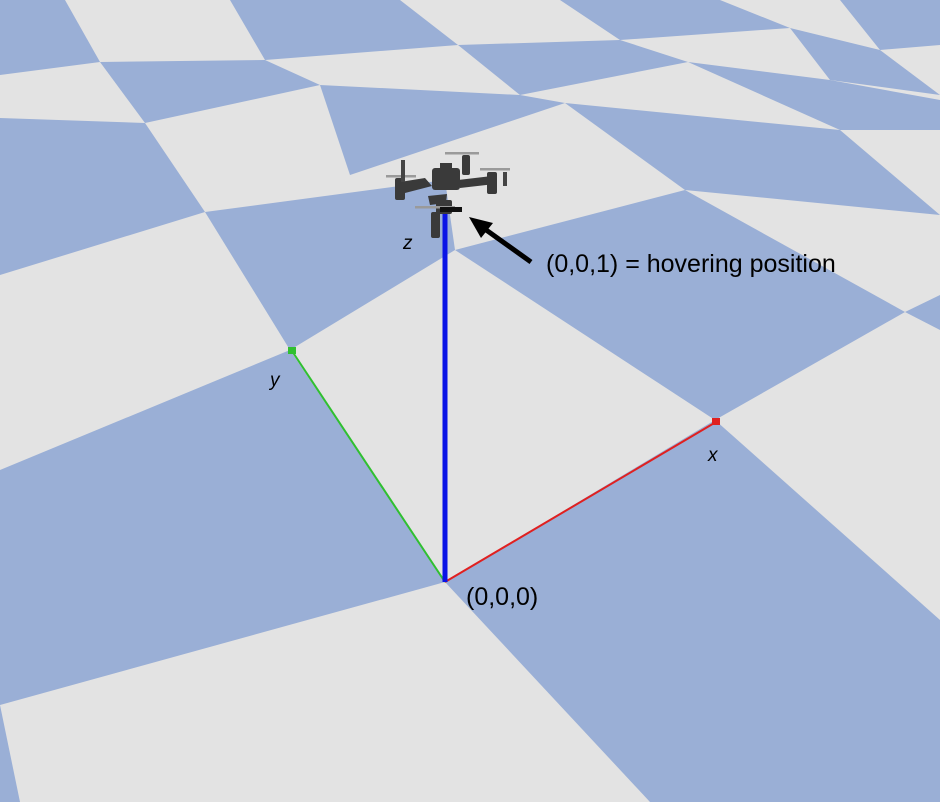 The image size is (940, 802). I want to click on y-axis-end-marker, so click(292, 350).